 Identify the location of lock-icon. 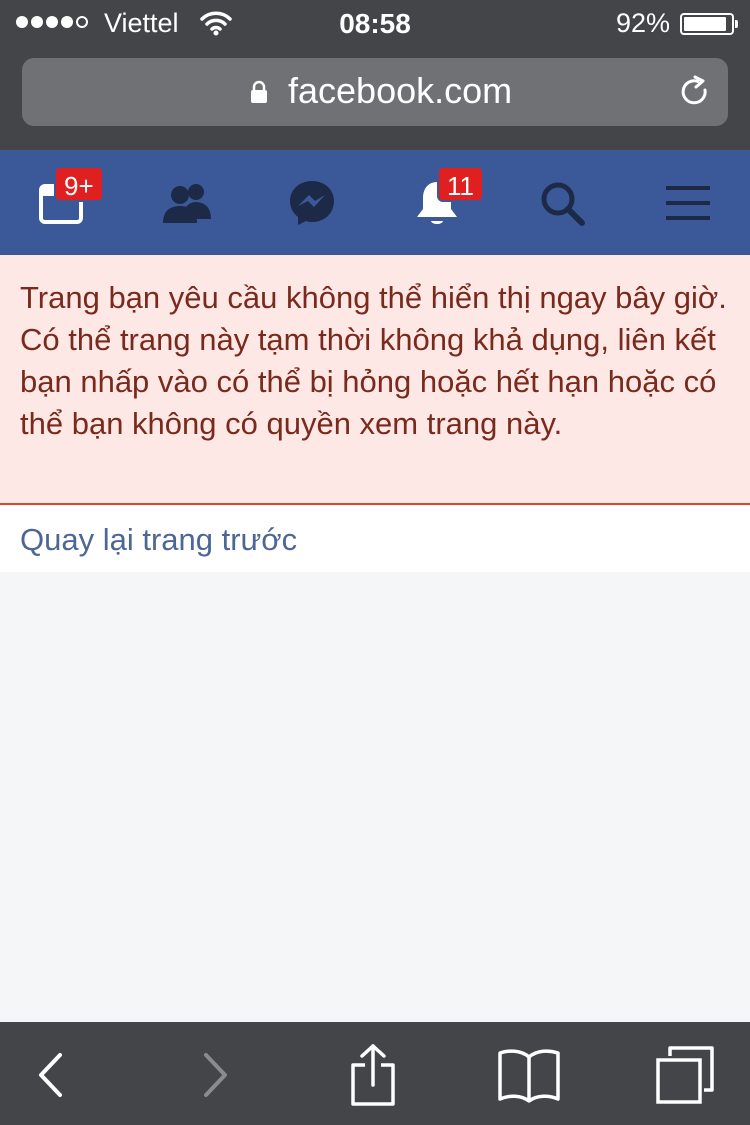
(259, 91).